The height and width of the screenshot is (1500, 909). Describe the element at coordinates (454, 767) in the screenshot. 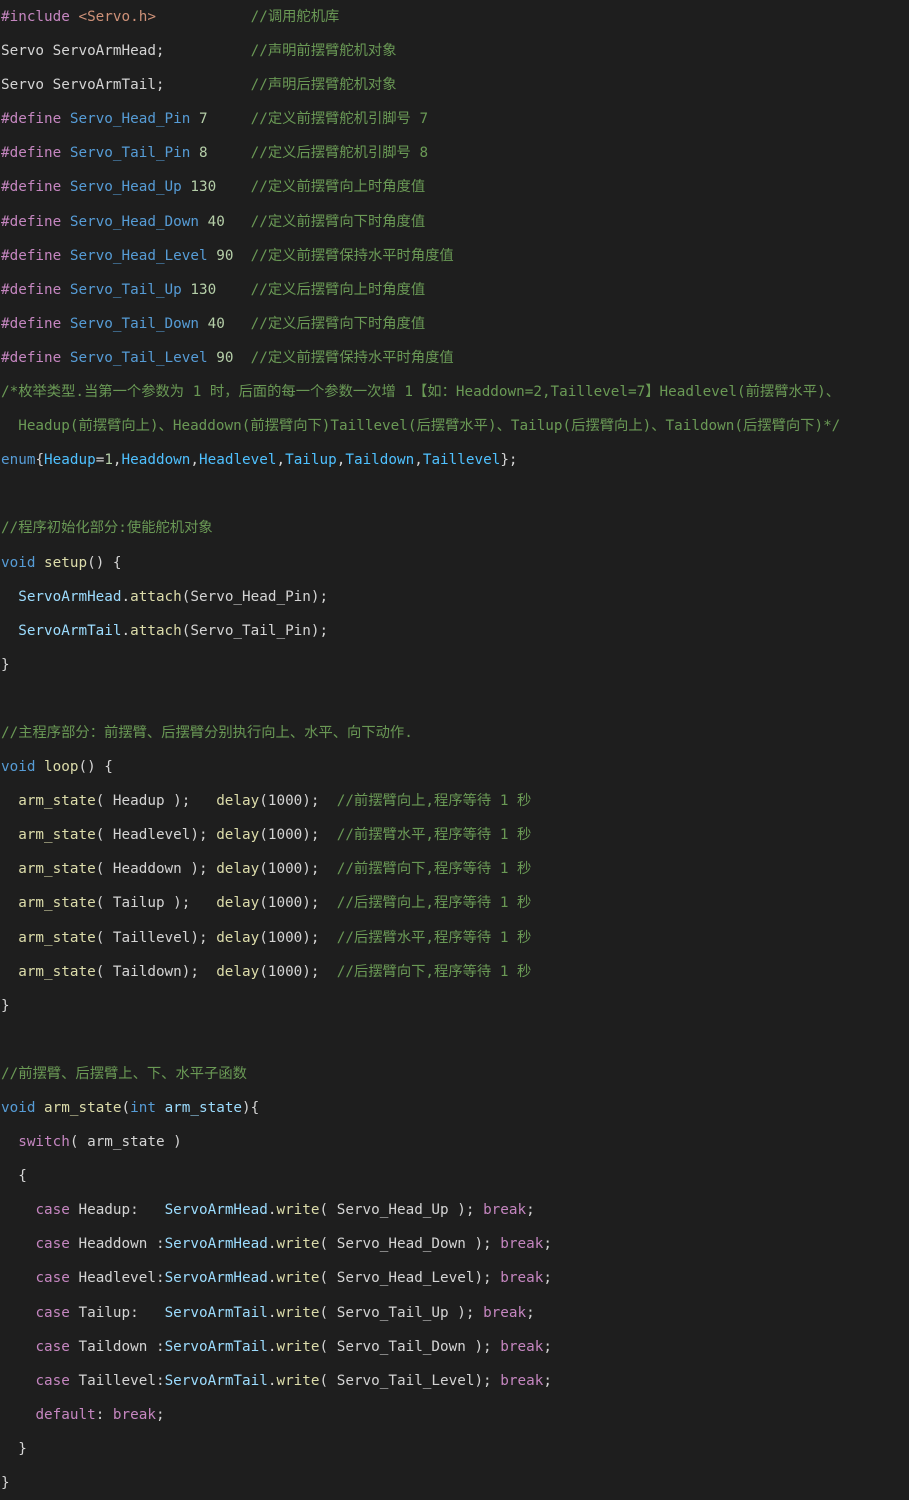

I see `code-line: void loop() {` at that location.